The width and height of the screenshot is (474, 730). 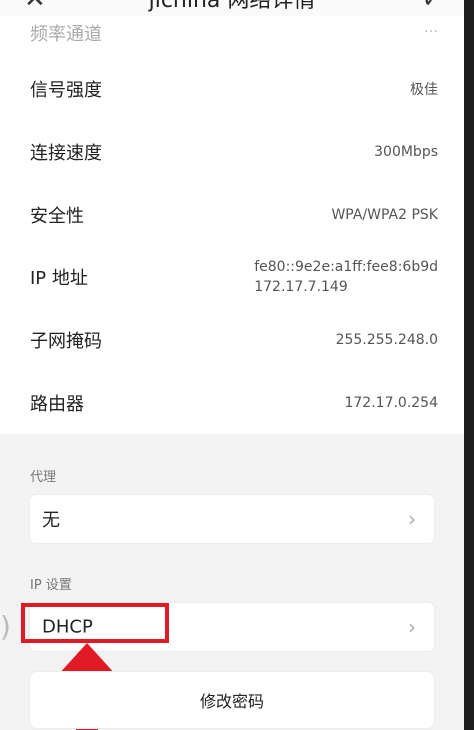 I want to click on row-value: fe80::9e2e:a1ff:fee8:6b9d 172.17.7.149, so click(x=346, y=277).